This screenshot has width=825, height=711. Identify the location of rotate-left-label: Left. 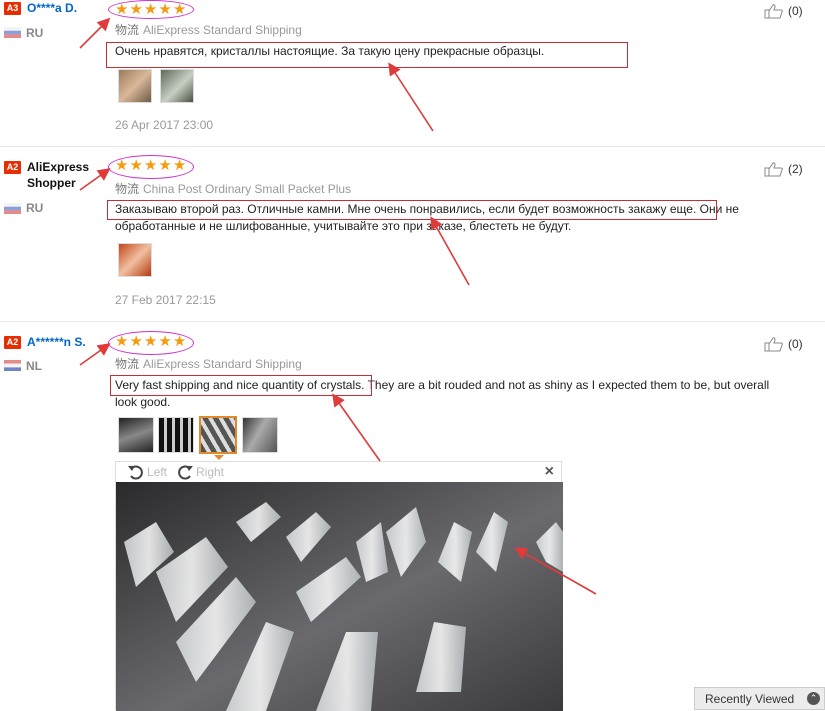
(157, 472).